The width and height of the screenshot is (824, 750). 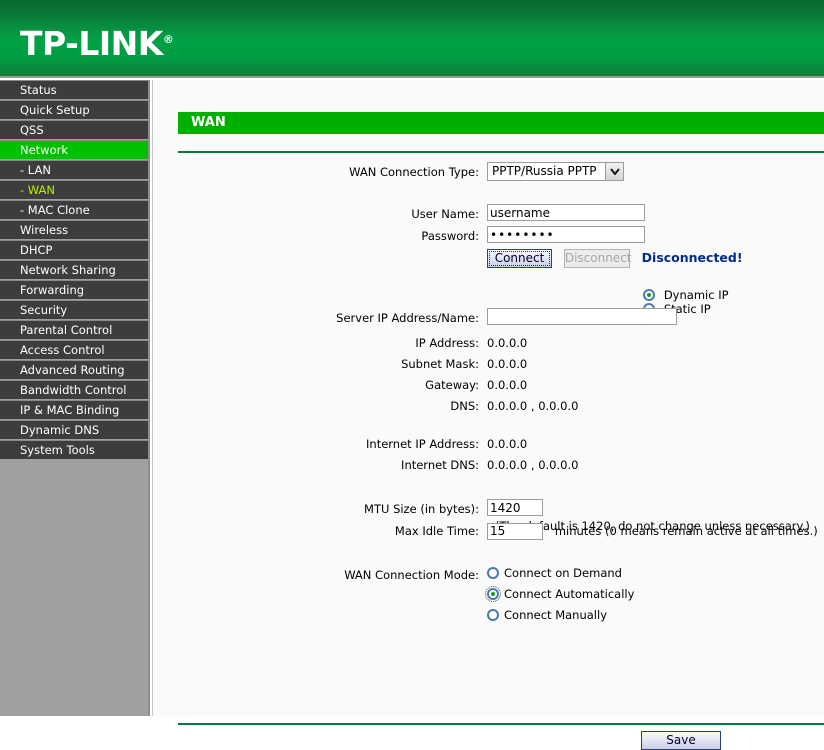 I want to click on row-connection-type: WAN Connection Type: PPTP/Russia PPTP, so click(x=488, y=172).